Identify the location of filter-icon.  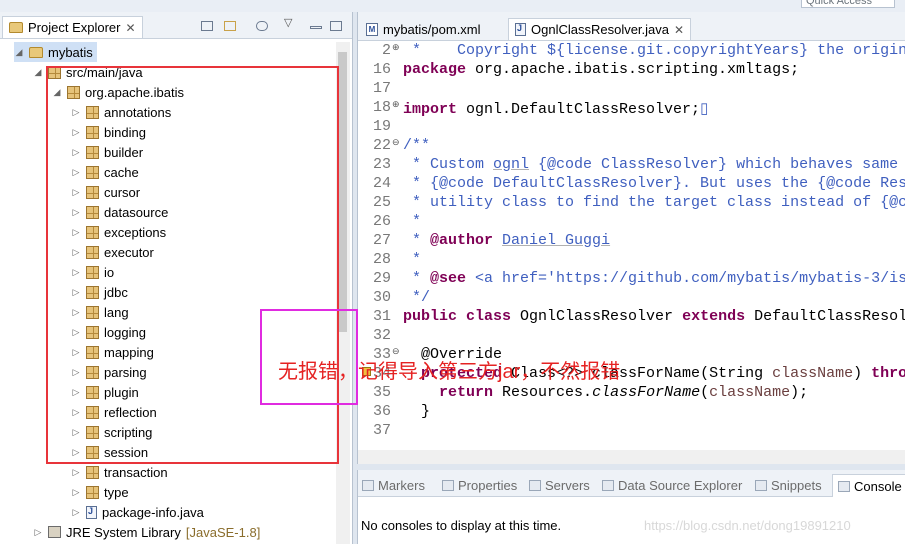
(262, 26).